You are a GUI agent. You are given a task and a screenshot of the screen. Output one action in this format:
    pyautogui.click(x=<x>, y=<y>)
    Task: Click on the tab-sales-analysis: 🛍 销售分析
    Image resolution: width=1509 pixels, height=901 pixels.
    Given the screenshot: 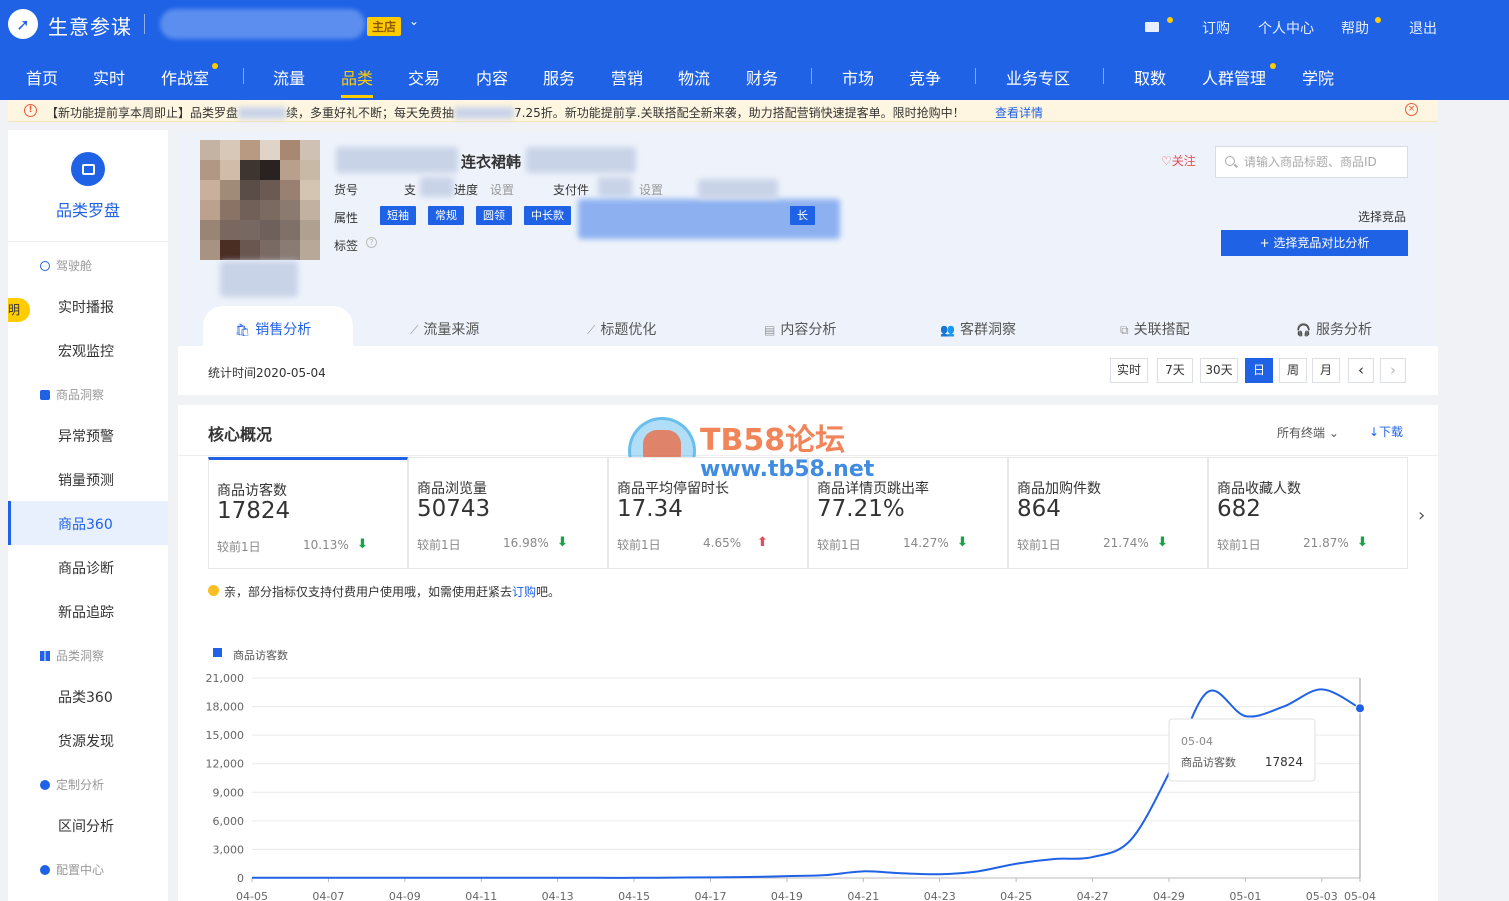 What is the action you would take?
    pyautogui.click(x=273, y=329)
    